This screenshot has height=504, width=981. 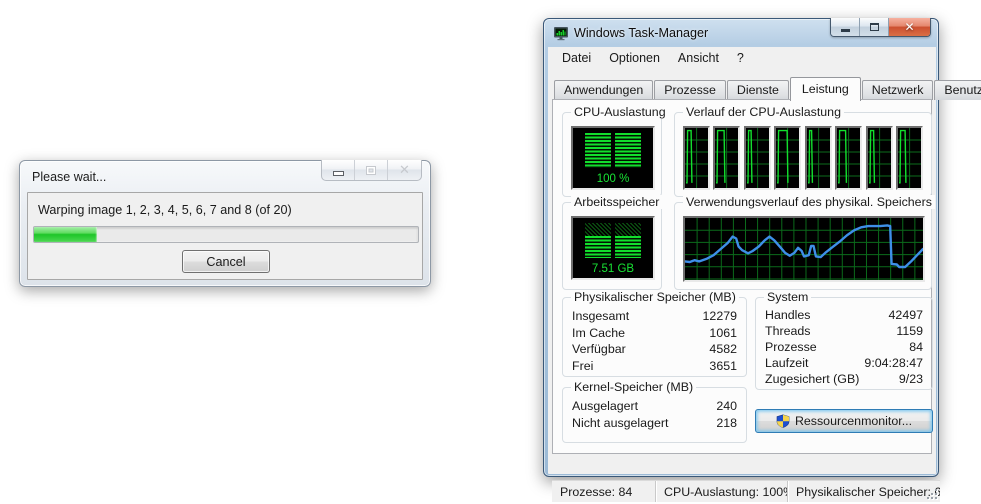 What do you see at coordinates (868, 491) in the screenshot?
I see `status-memory: Physikalischer Speicher: 62%` at bounding box center [868, 491].